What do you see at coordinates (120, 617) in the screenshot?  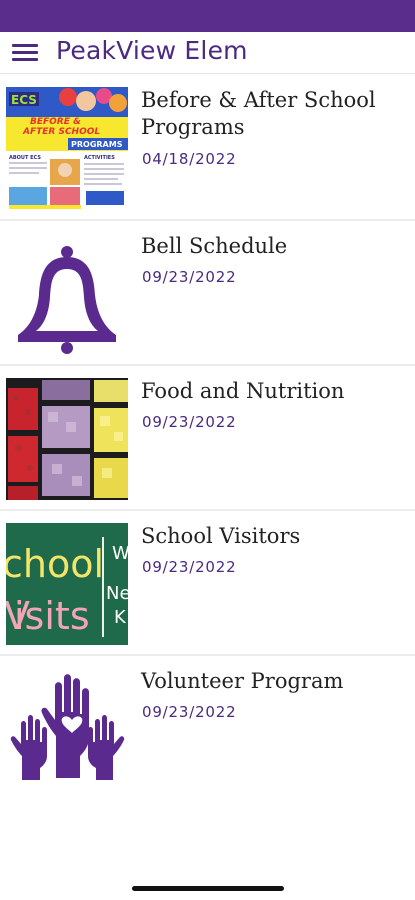 I see `chalk-side3: K` at bounding box center [120, 617].